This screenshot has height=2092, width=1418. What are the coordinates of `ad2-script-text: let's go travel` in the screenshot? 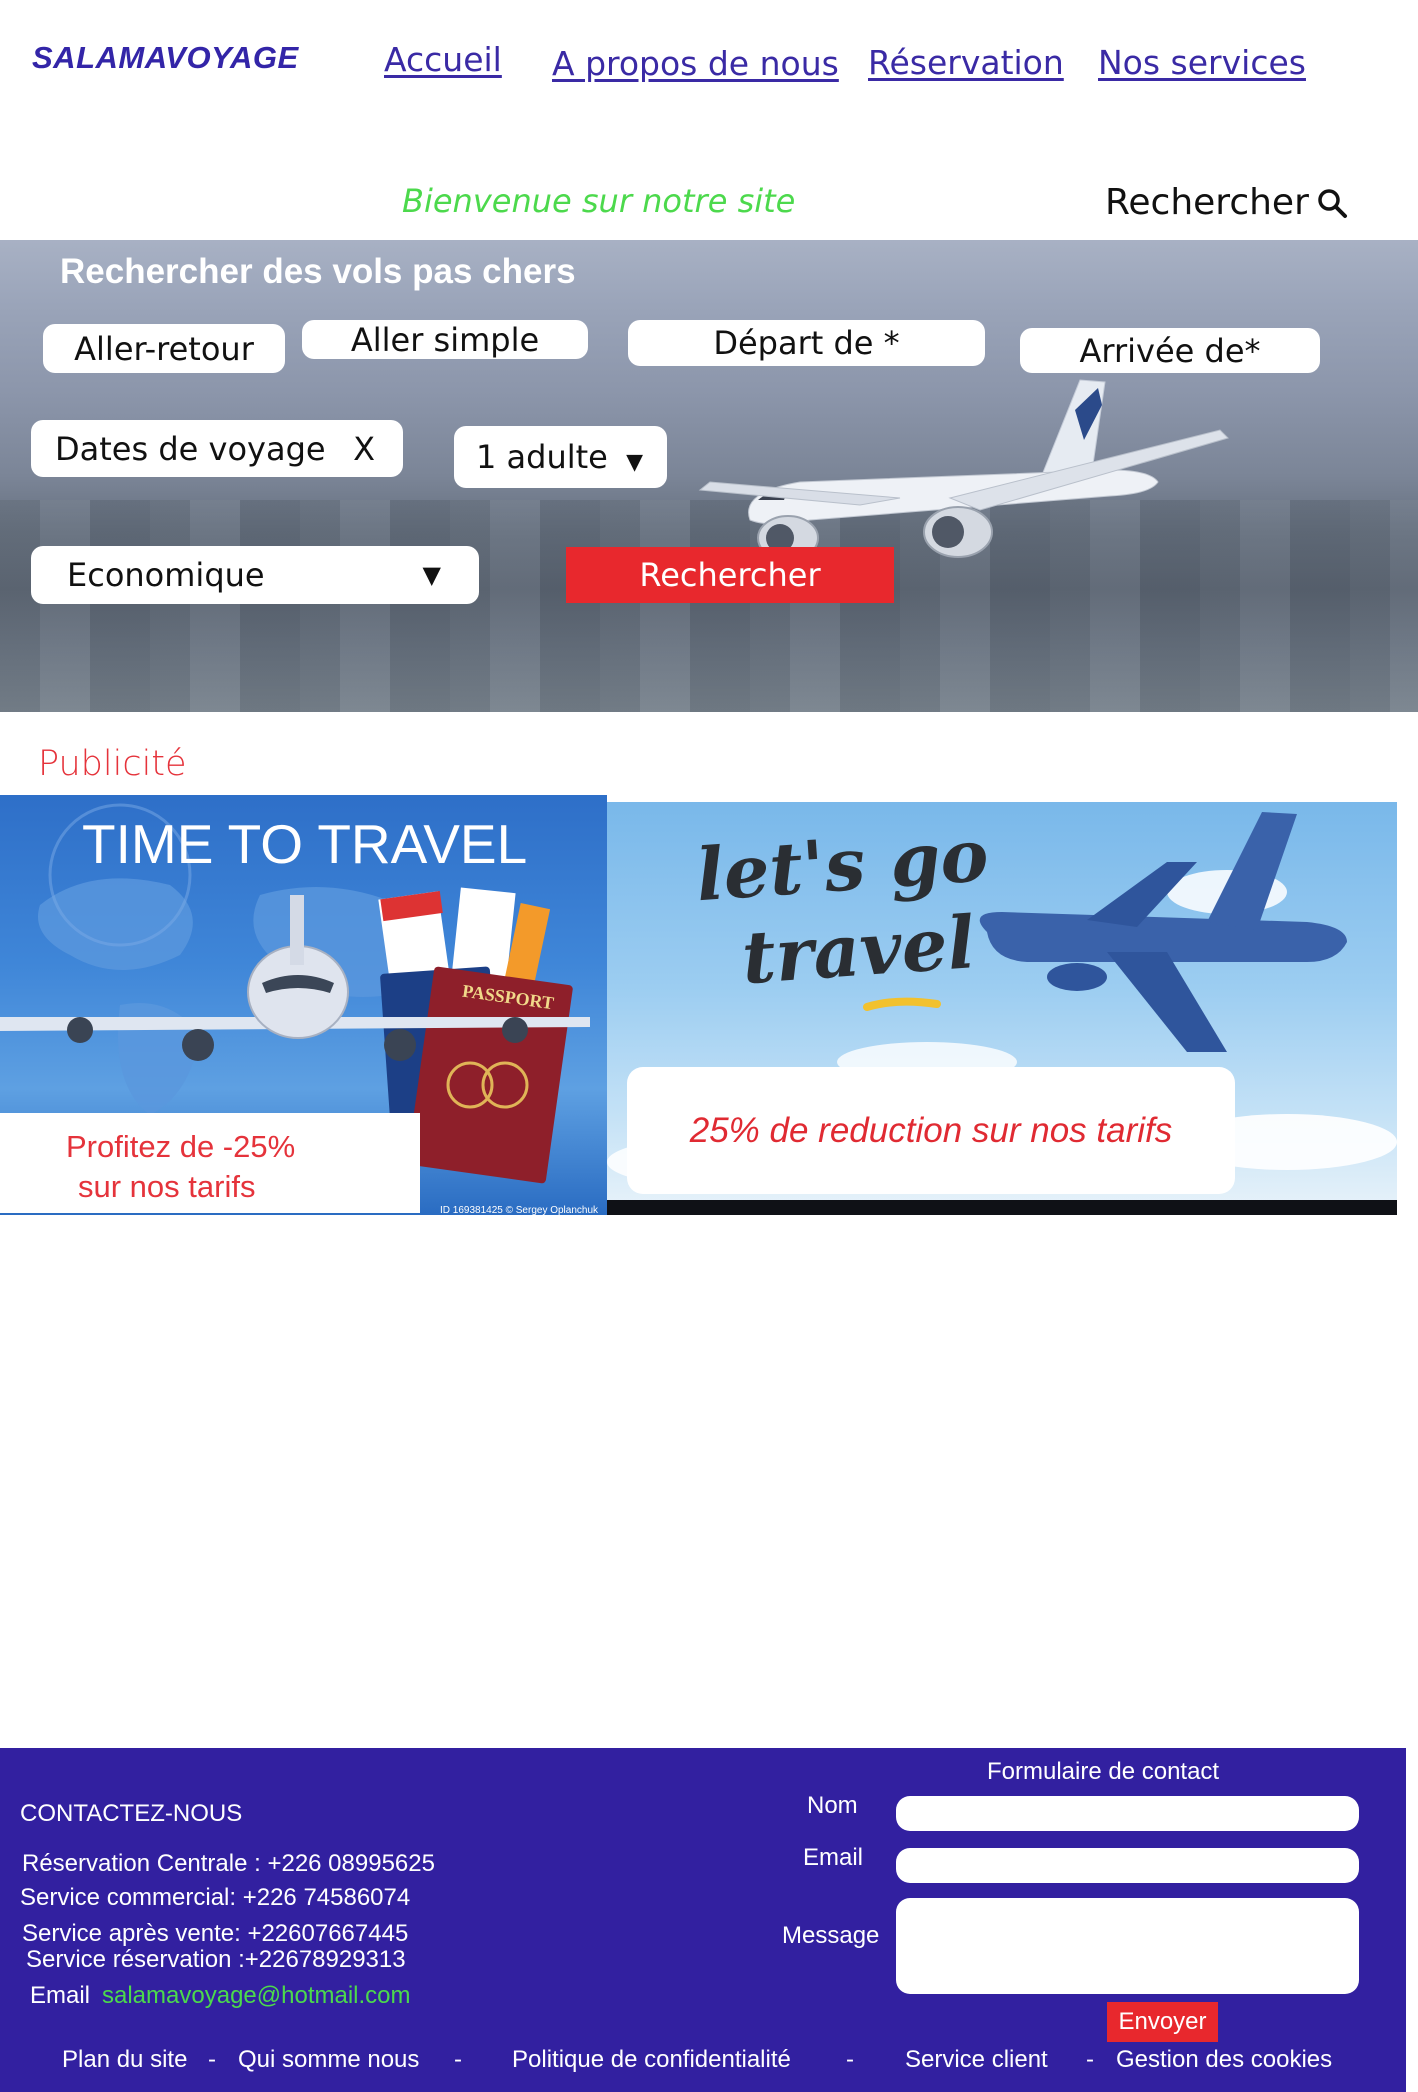 It's located at (845, 908).